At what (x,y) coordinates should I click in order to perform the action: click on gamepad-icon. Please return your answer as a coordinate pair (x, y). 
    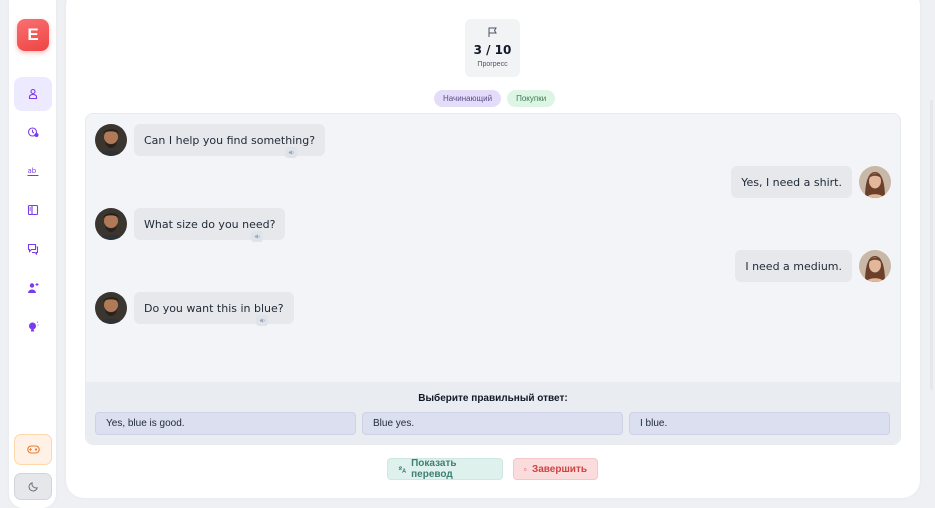
    Looking at the image, I should click on (33, 449).